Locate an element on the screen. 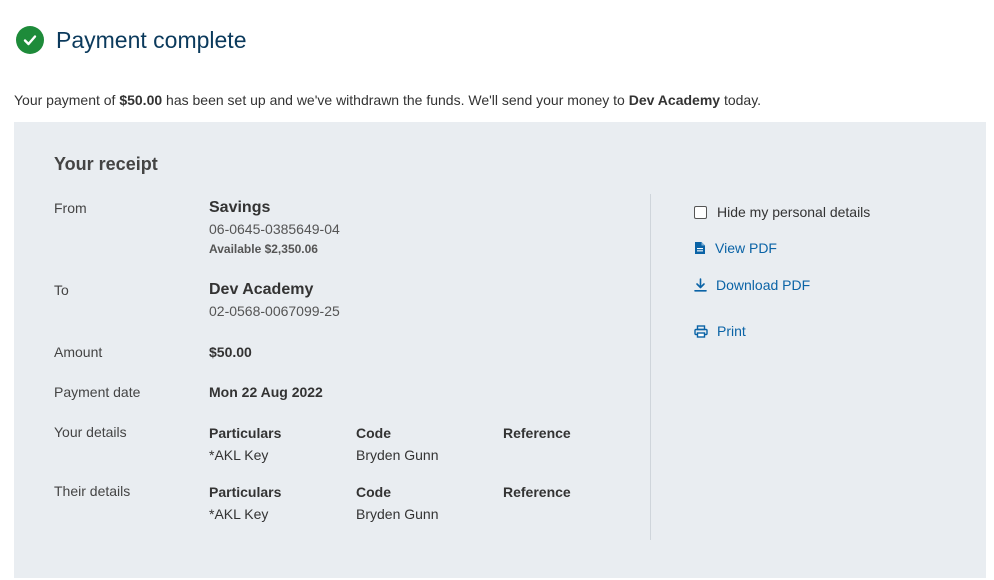 This screenshot has height=580, width=994. payment-date-value: Mon 22 Aug 2022 is located at coordinates (266, 392).